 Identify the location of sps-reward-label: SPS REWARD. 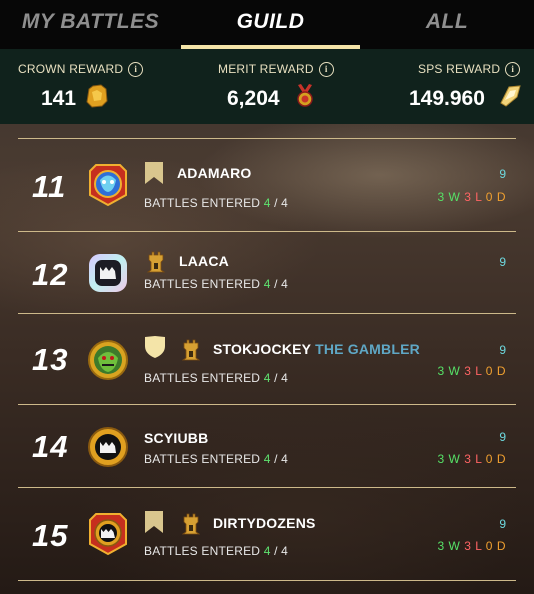
(459, 69).